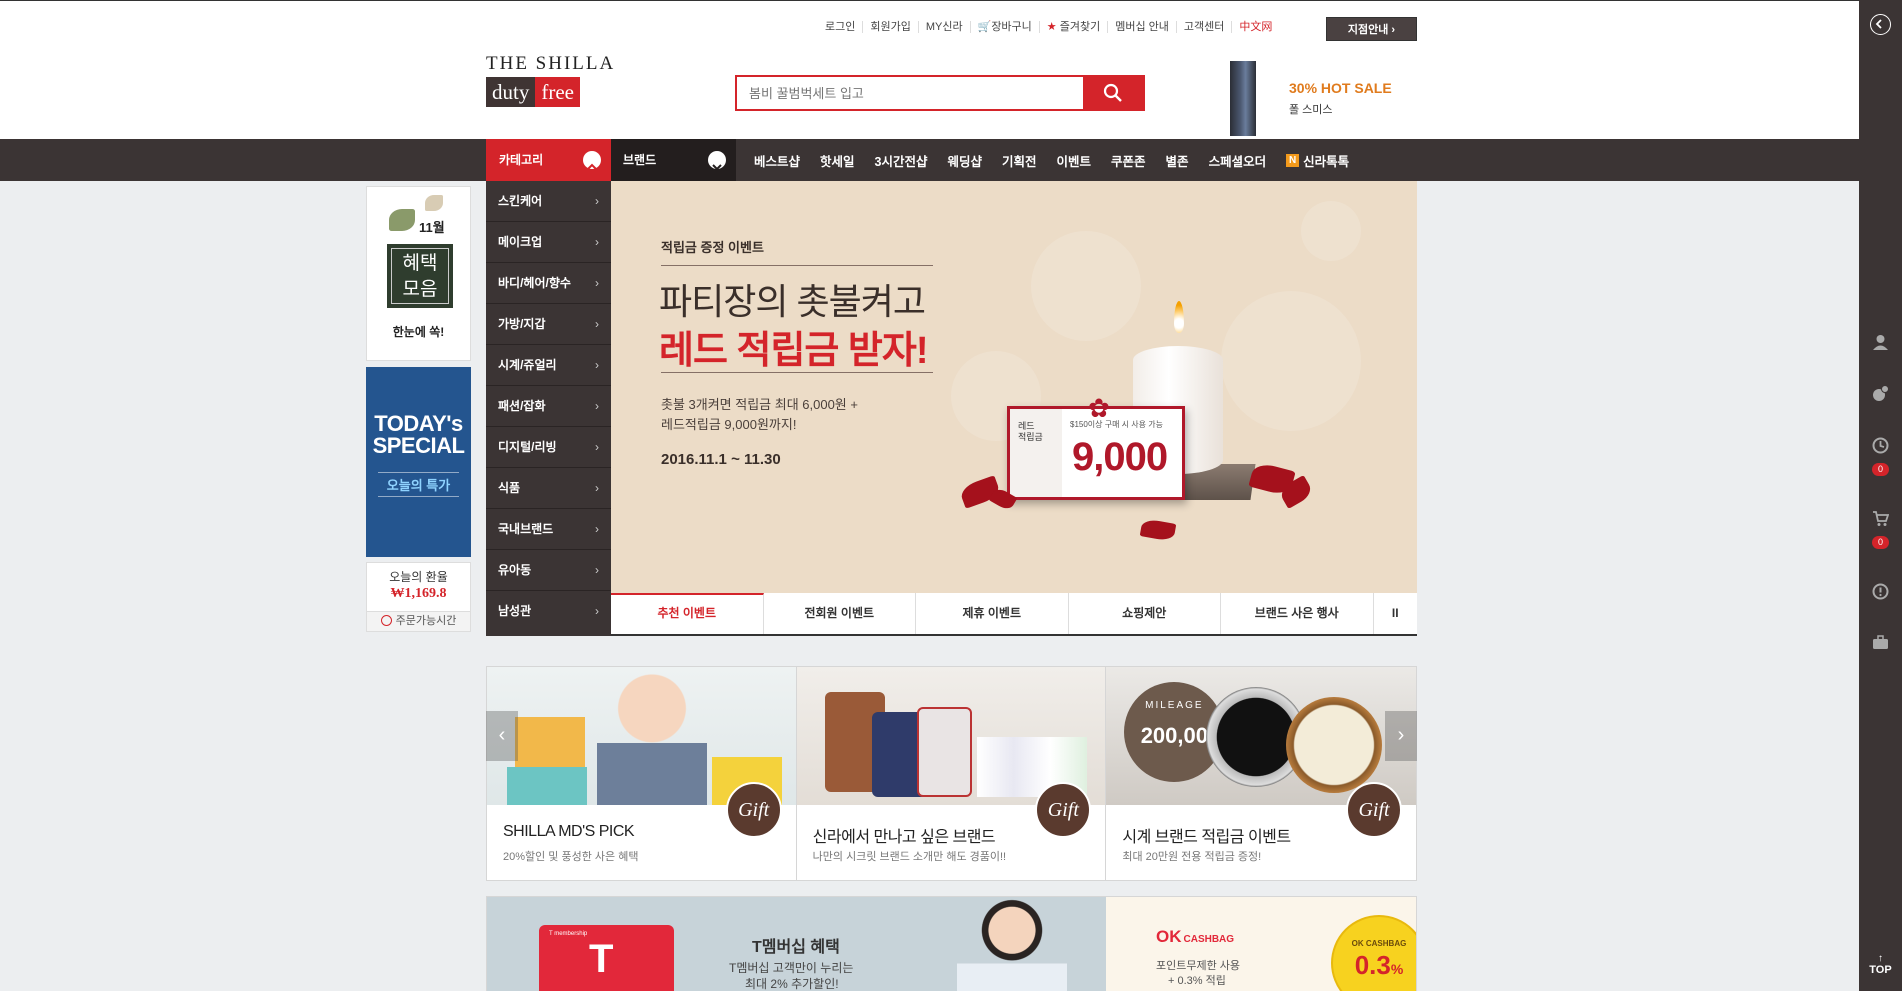 The height and width of the screenshot is (991, 1902). What do you see at coordinates (418, 485) in the screenshot?
I see `todays-special-subtitle: 오늘의 특가` at bounding box center [418, 485].